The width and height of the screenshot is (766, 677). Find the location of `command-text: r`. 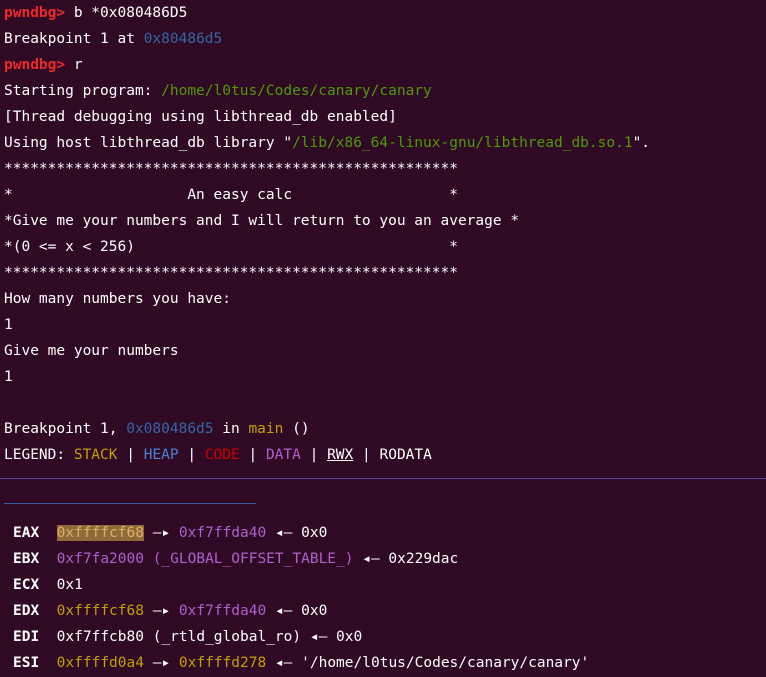

command-text: r is located at coordinates (74, 65).